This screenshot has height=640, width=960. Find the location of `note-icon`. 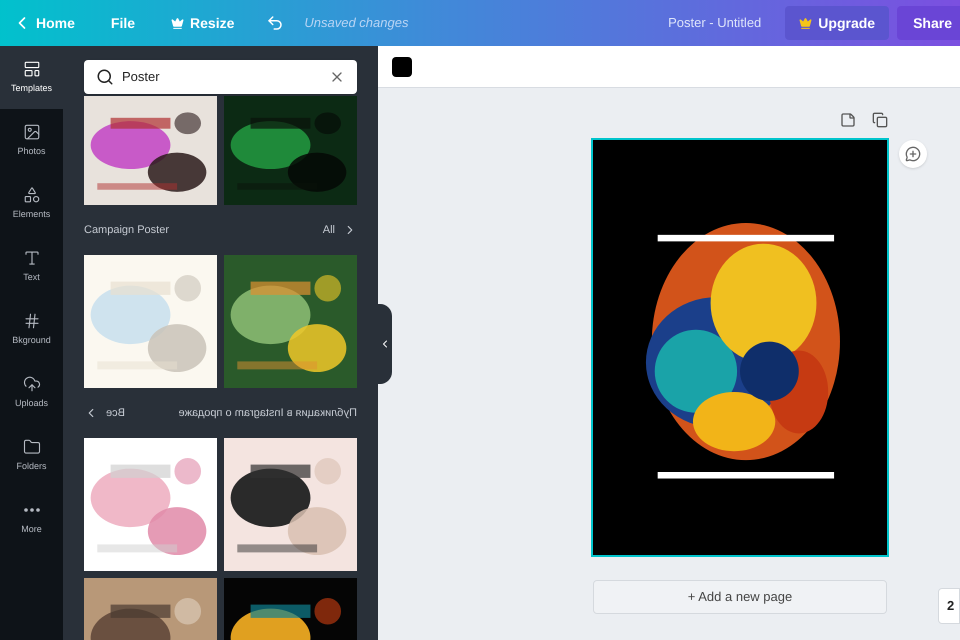

note-icon is located at coordinates (848, 120).